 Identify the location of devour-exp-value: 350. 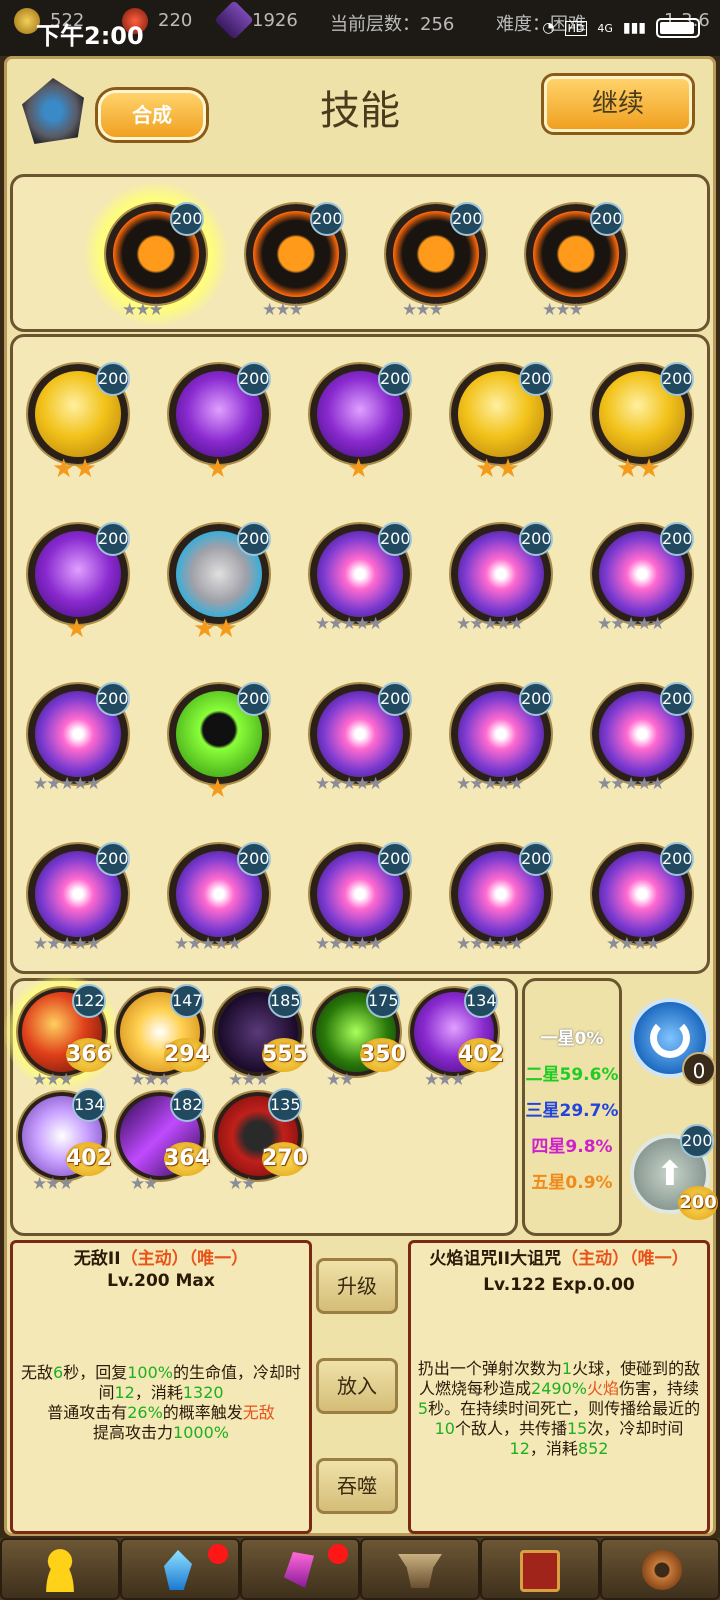
(383, 1055).